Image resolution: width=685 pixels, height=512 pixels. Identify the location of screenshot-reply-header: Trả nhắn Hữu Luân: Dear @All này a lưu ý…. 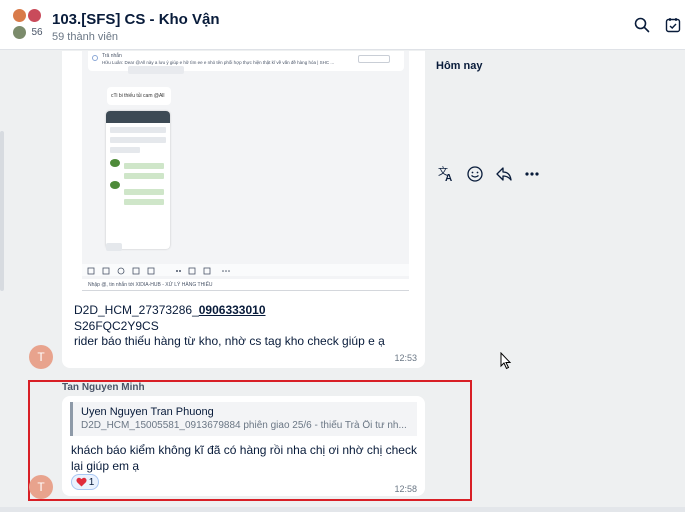
(246, 62).